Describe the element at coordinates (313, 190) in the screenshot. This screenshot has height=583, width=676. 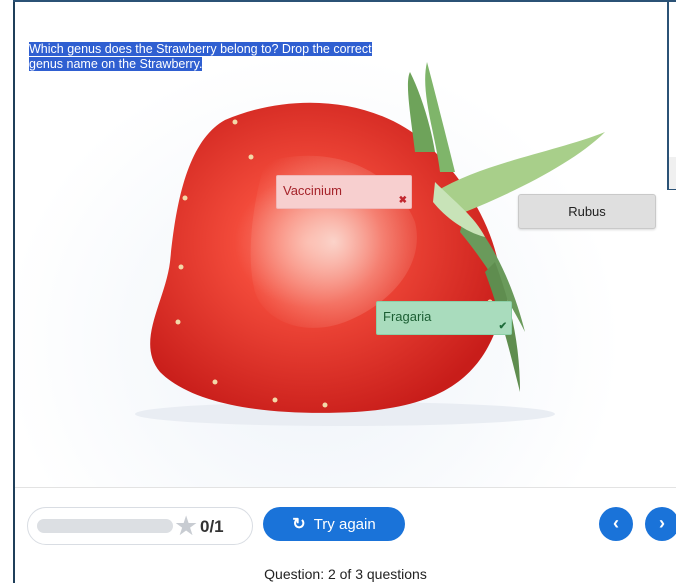
I see `dropped-label-text: Vaccinium` at that location.